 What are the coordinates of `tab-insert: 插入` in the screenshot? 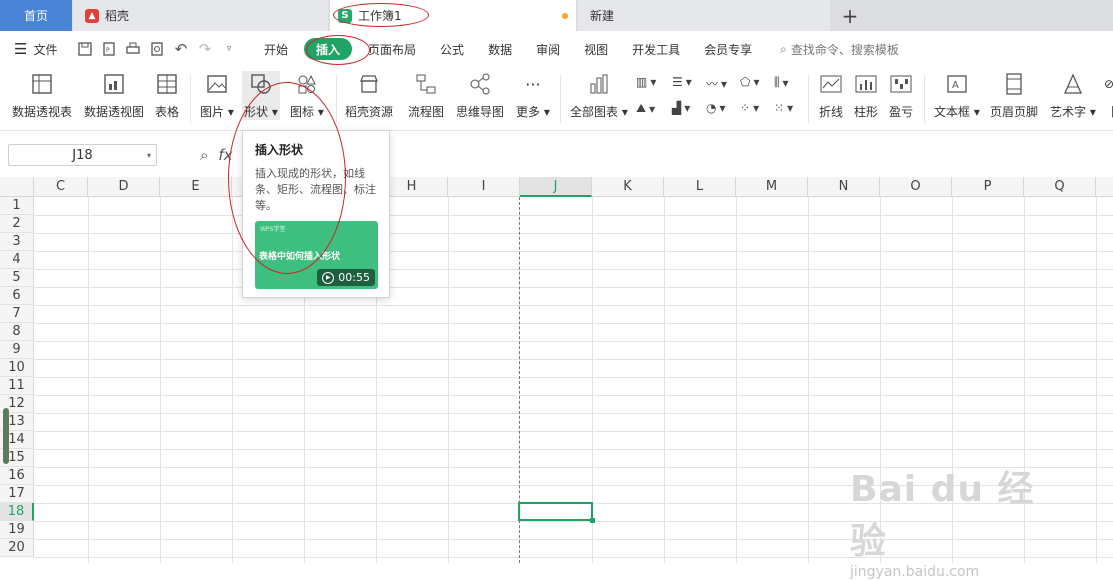 It's located at (328, 49).